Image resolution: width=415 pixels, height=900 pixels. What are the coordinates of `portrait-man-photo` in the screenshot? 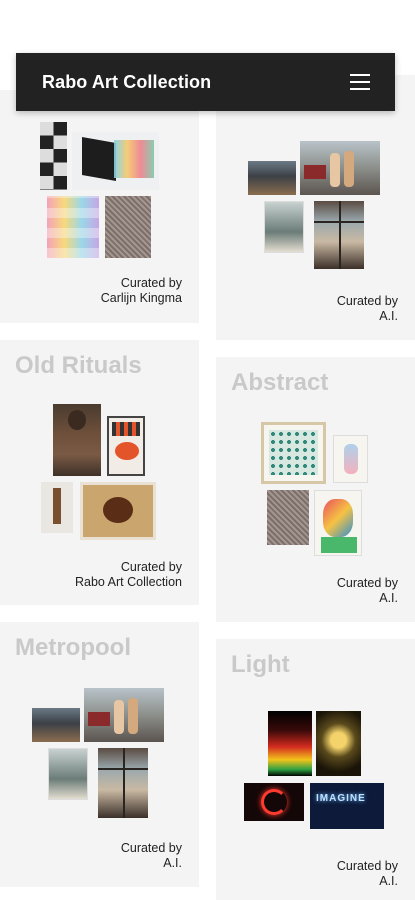 It's located at (77, 440).